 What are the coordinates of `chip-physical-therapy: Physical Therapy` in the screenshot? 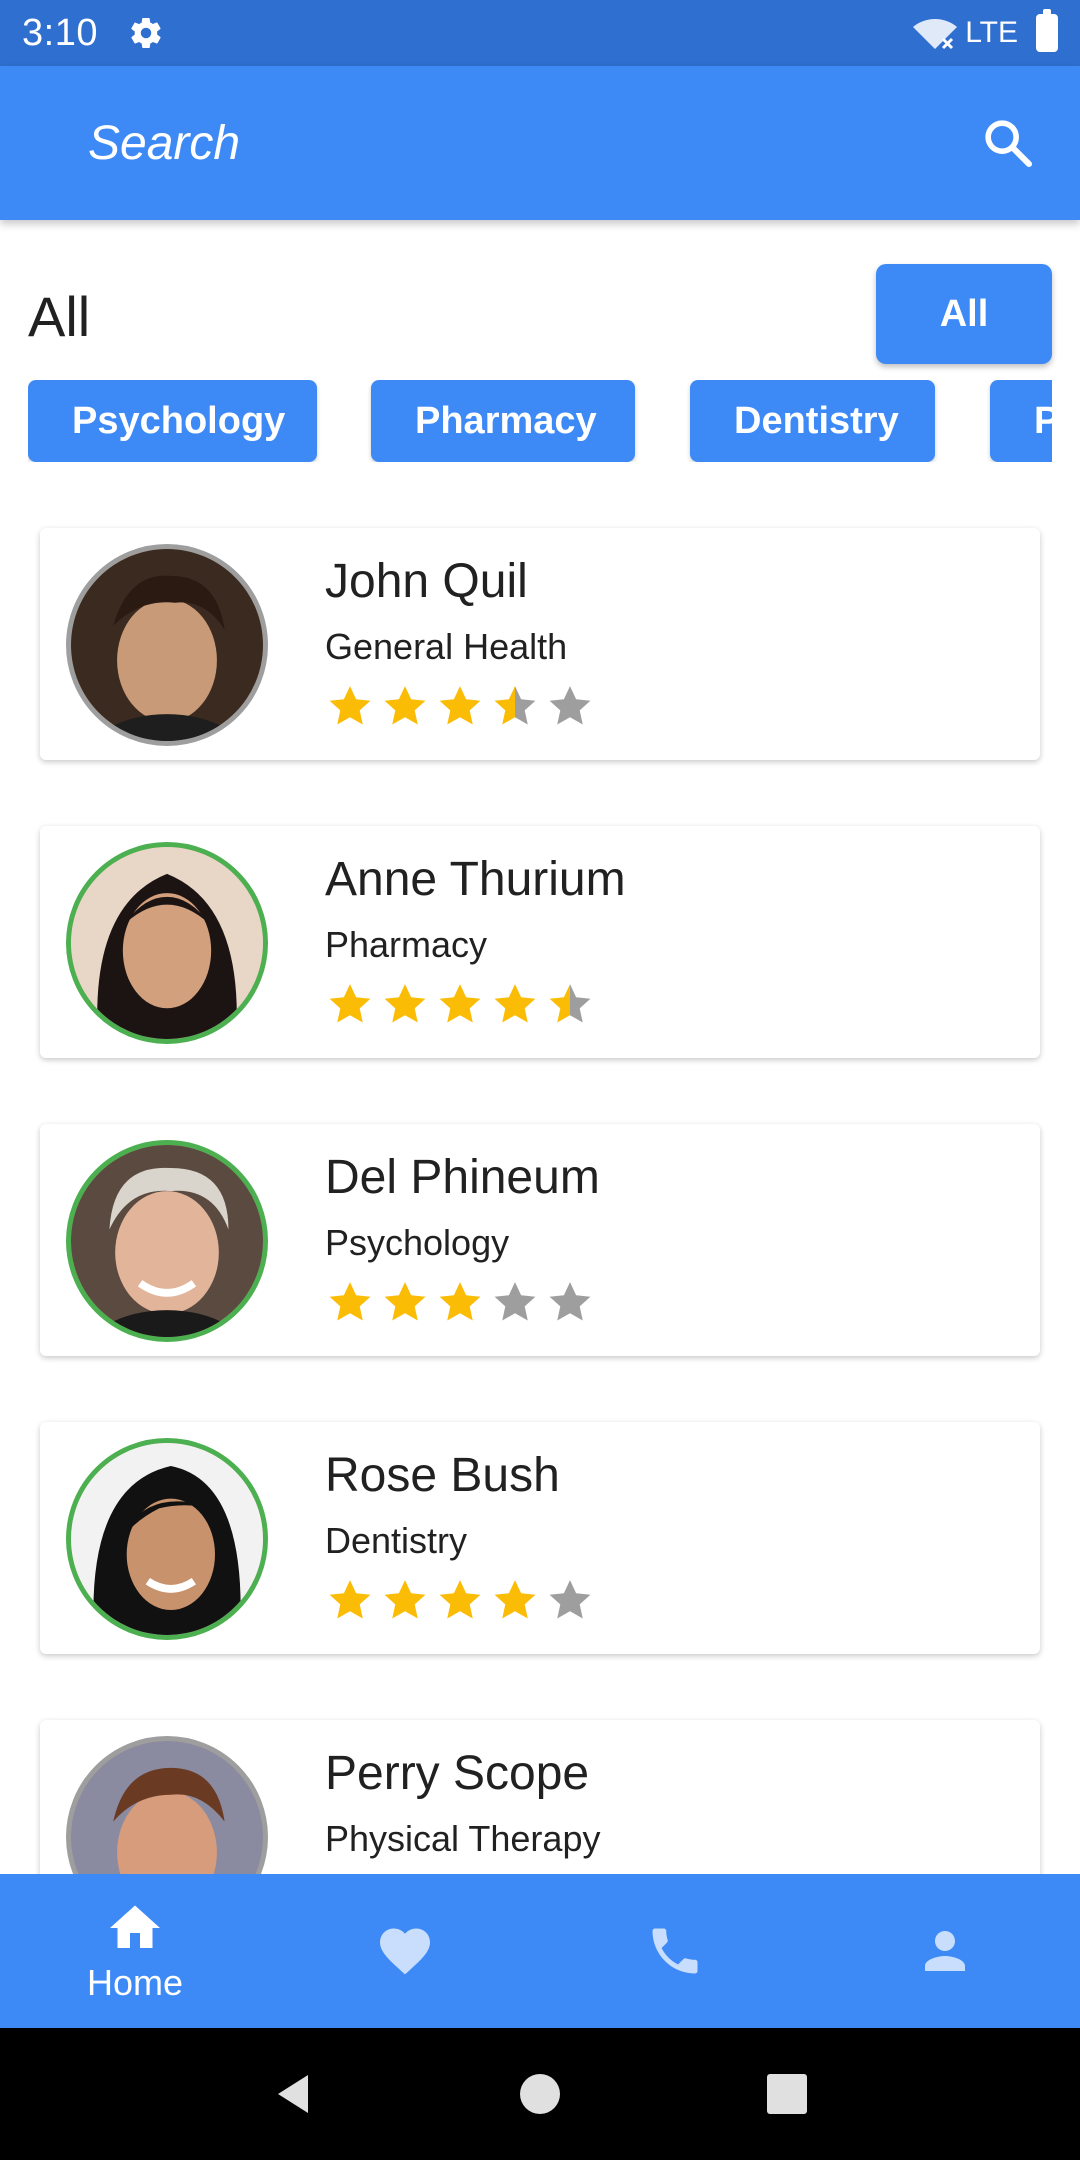 It's located at (1021, 421).